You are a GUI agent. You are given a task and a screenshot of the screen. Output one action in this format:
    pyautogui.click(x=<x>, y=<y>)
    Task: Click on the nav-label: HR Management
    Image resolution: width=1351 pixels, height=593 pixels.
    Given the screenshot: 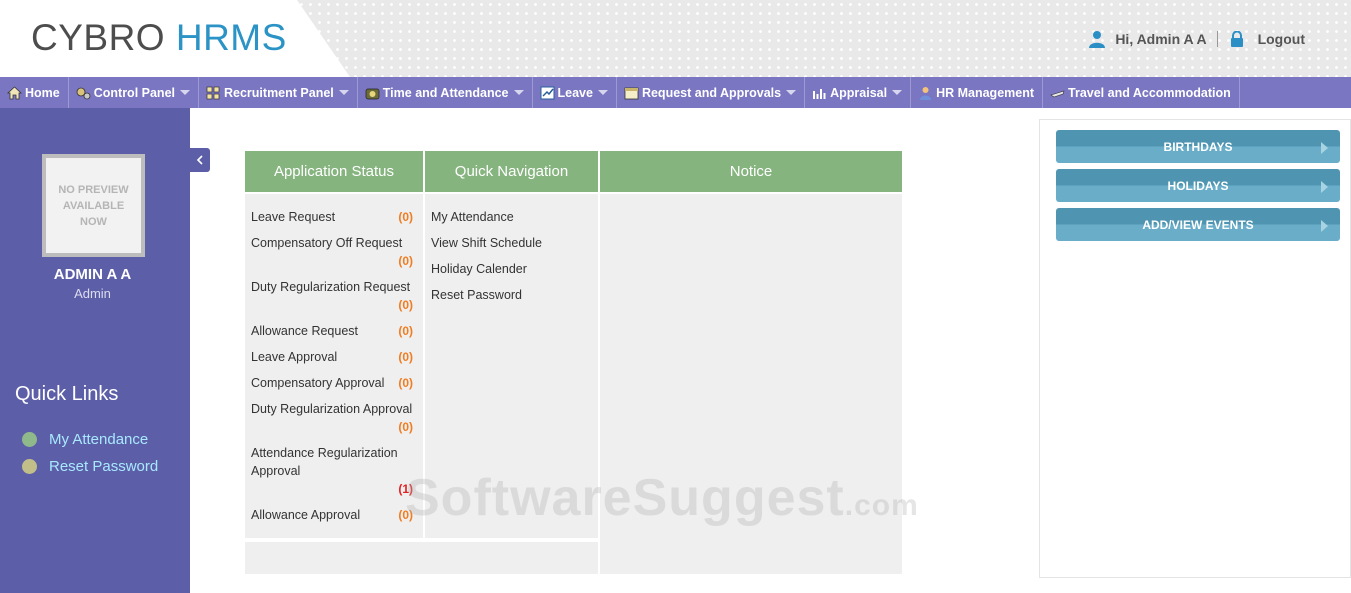 What is the action you would take?
    pyautogui.click(x=985, y=92)
    